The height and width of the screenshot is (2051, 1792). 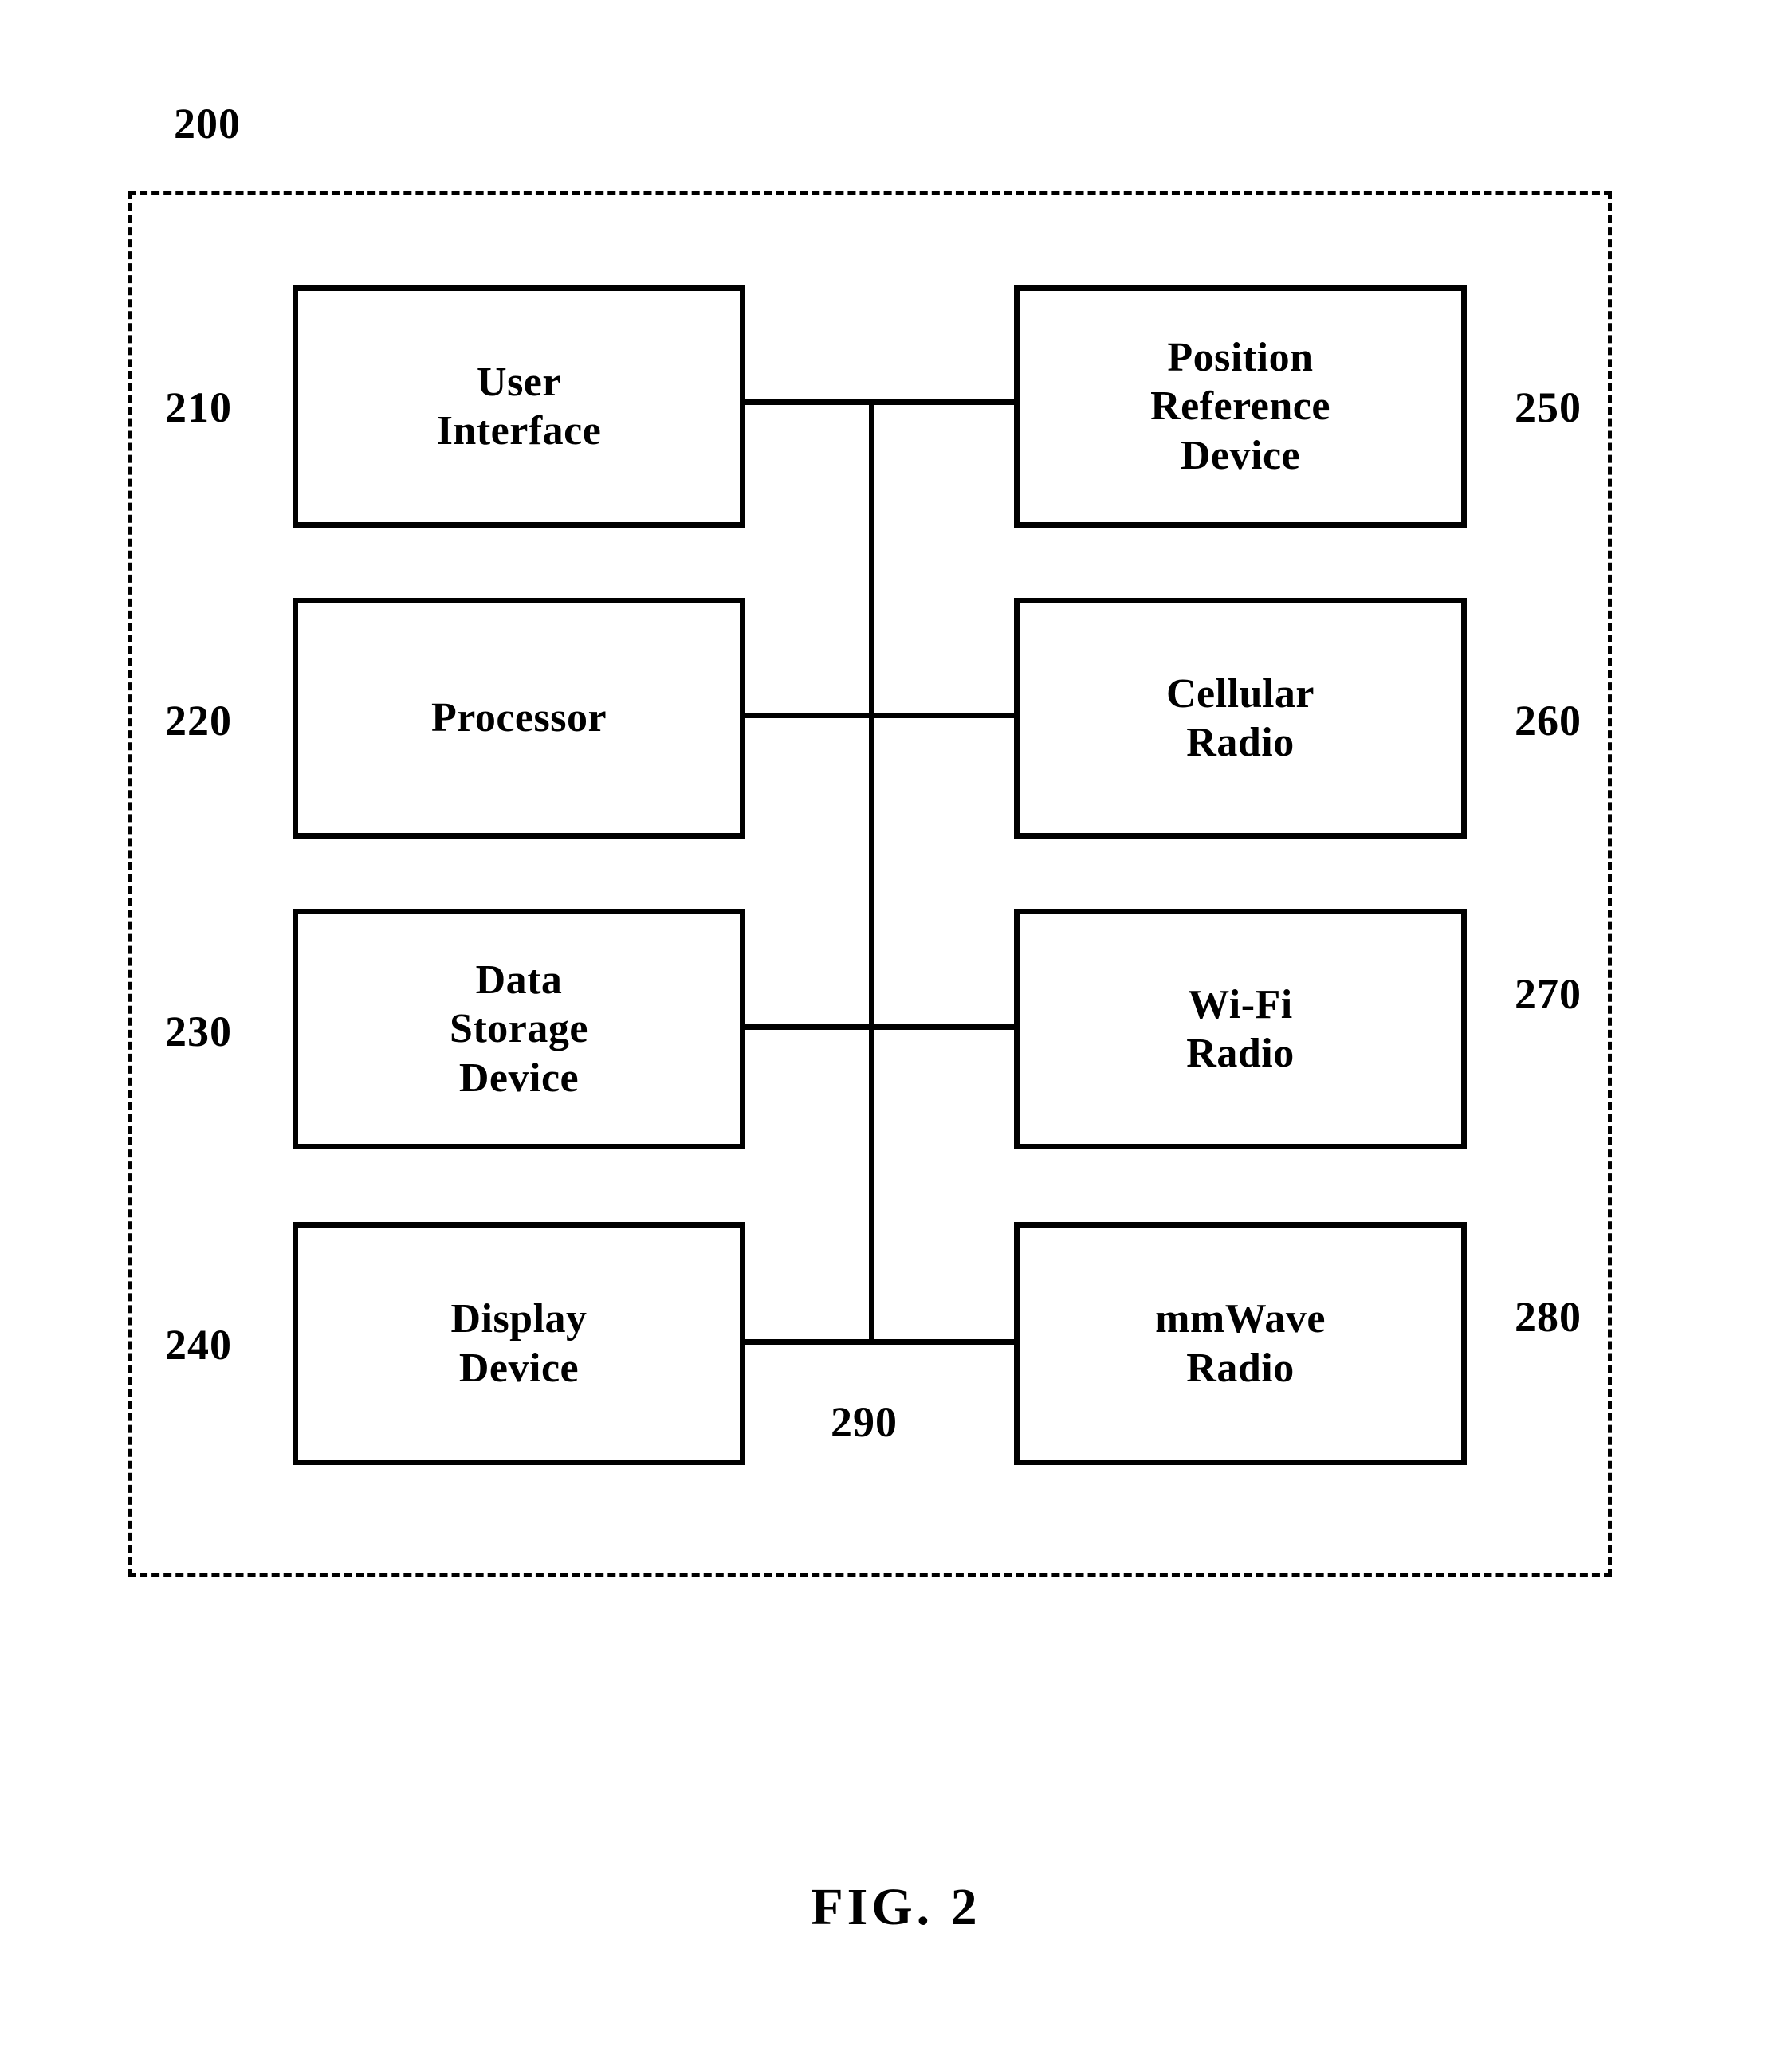 I want to click on block-processor-label: Processor, so click(x=518, y=718).